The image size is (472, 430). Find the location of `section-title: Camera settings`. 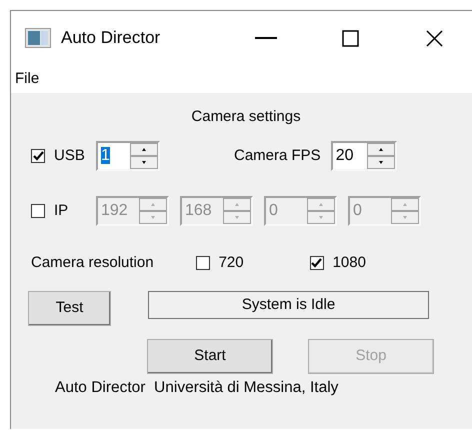

section-title: Camera settings is located at coordinates (246, 117).